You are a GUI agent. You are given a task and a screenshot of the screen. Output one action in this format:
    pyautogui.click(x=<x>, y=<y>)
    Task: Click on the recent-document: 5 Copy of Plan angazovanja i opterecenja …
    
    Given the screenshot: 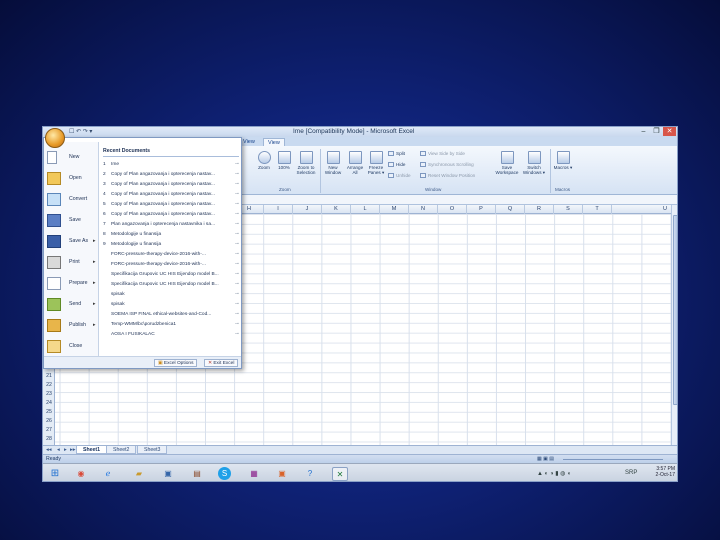 What is the action you would take?
    pyautogui.click(x=172, y=204)
    